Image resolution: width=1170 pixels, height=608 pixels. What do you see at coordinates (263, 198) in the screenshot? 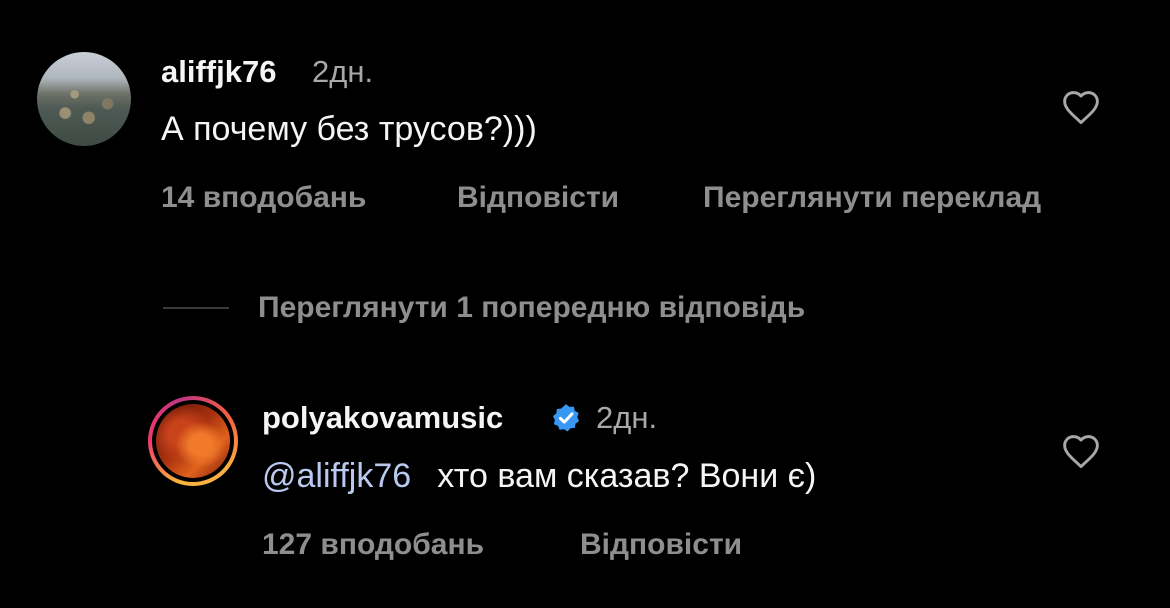
I see `comment-likes: 14 вподобань` at bounding box center [263, 198].